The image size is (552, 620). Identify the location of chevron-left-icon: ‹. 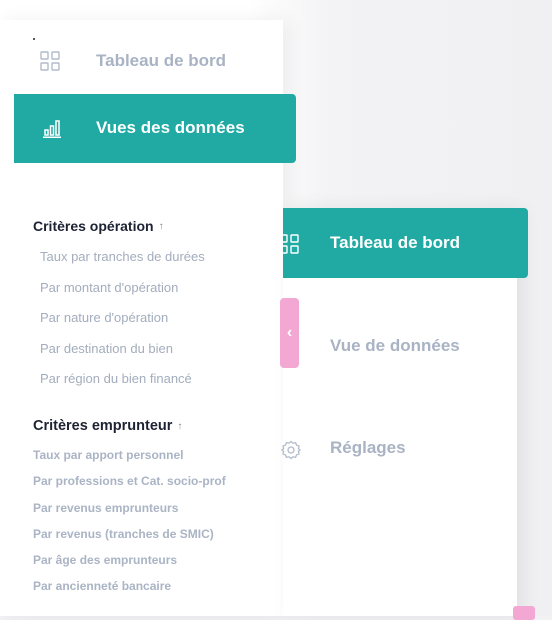
(289, 332).